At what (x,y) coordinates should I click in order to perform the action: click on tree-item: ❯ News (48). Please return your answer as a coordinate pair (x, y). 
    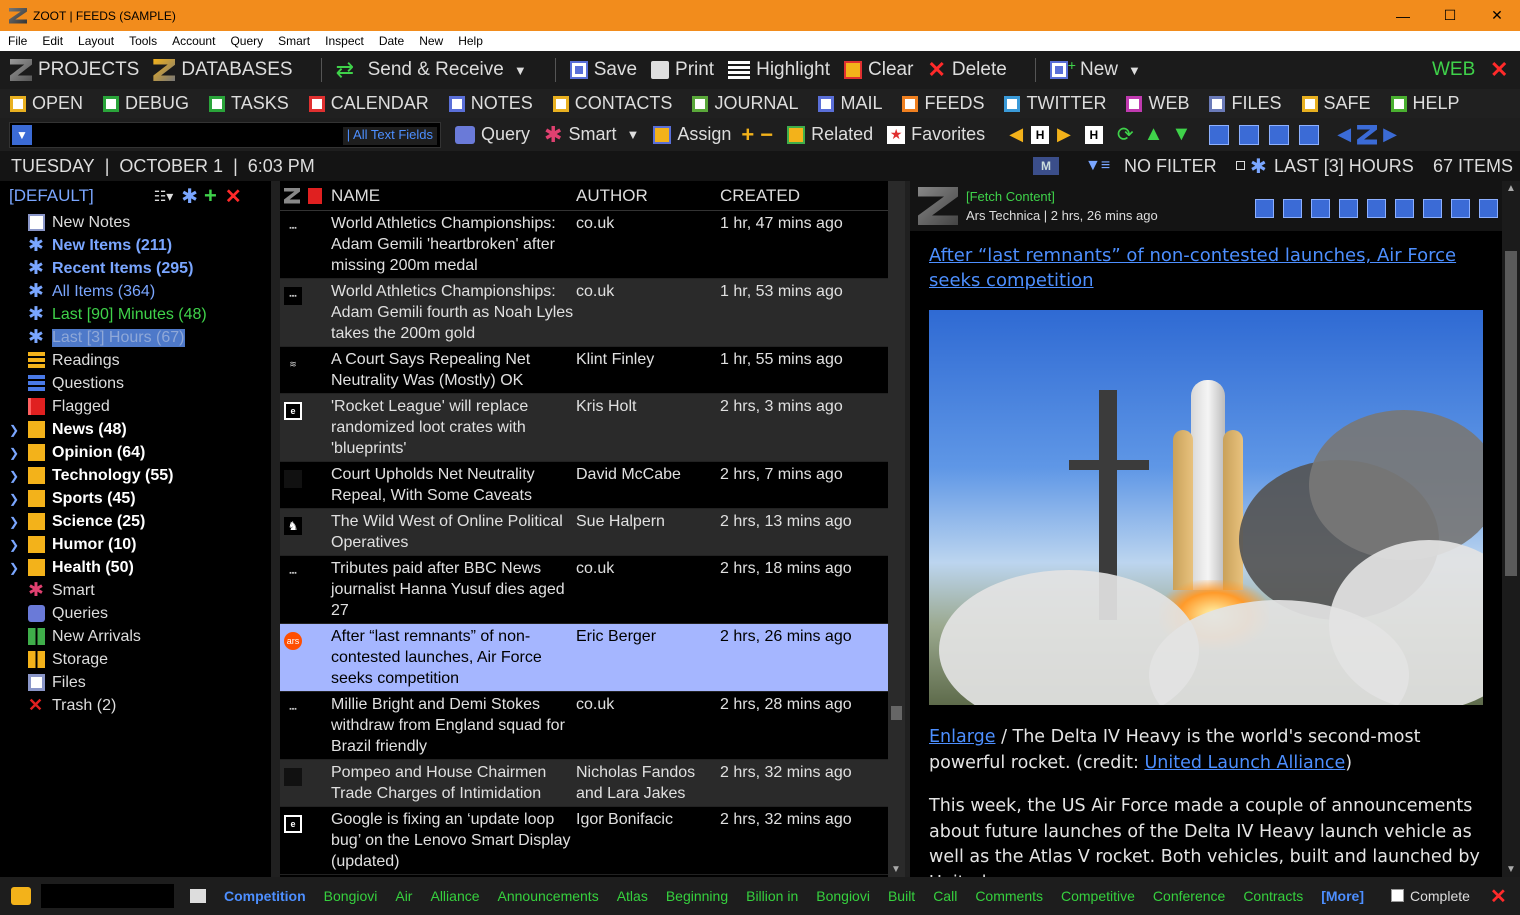
    Looking at the image, I should click on (135, 429).